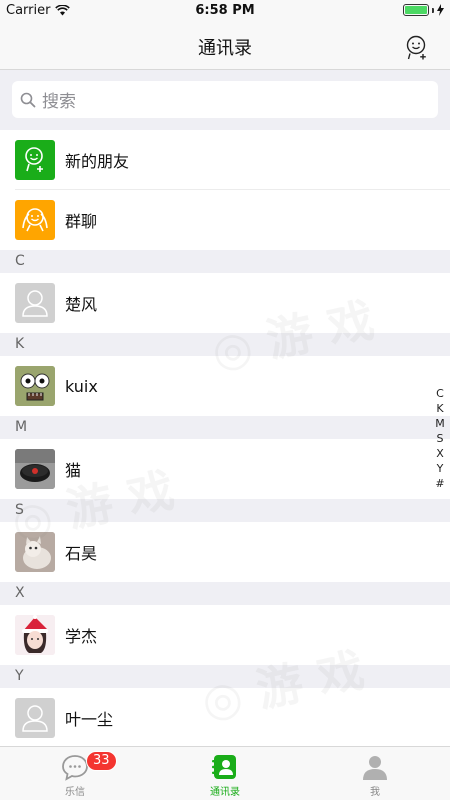 Image resolution: width=450 pixels, height=800 pixels. I want to click on charging-icon, so click(440, 10).